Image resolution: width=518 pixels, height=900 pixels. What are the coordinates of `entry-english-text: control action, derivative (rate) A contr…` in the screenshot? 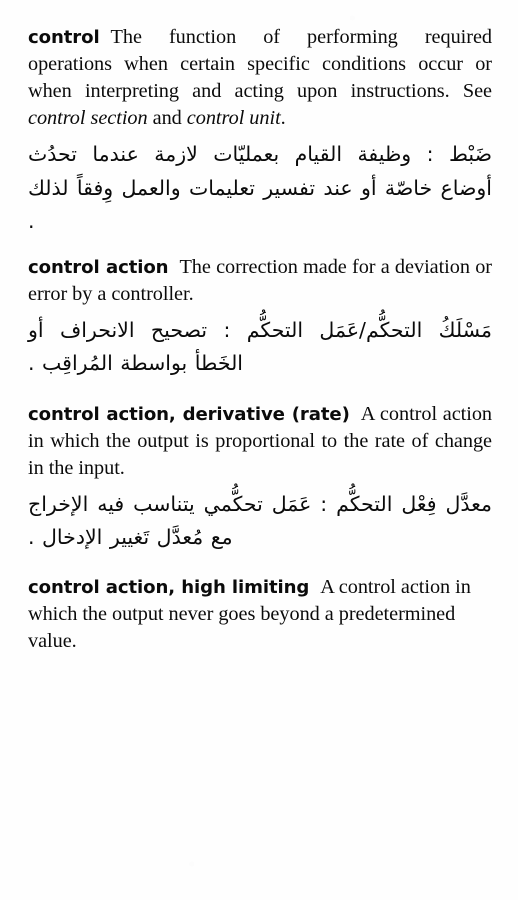 It's located at (260, 441).